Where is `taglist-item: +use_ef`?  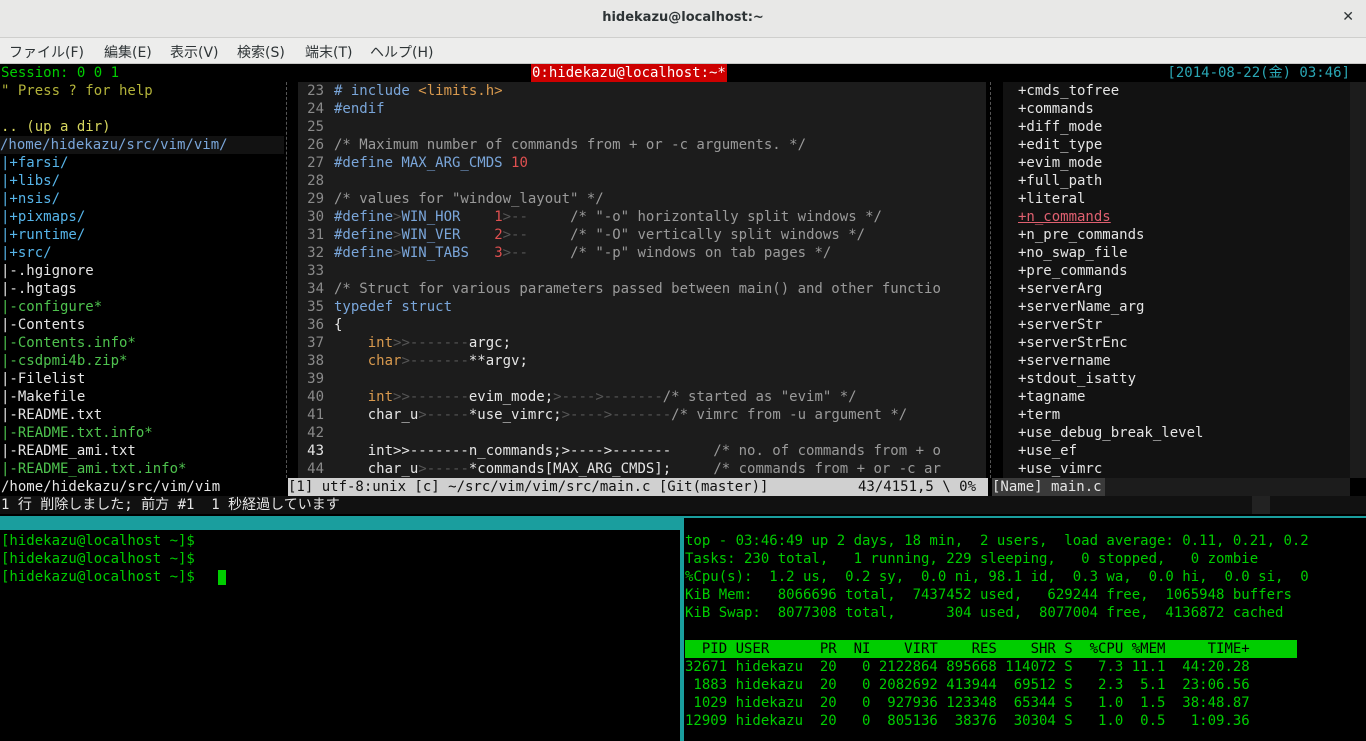
taglist-item: +use_ef is located at coordinates (1047, 451).